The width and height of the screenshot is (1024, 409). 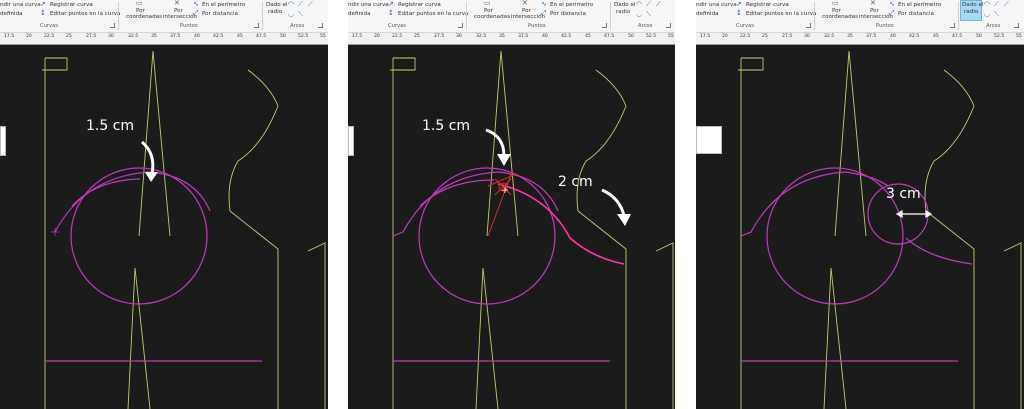 What do you see at coordinates (545, 36) in the screenshot?
I see `ruler-tick-label: 40` at bounding box center [545, 36].